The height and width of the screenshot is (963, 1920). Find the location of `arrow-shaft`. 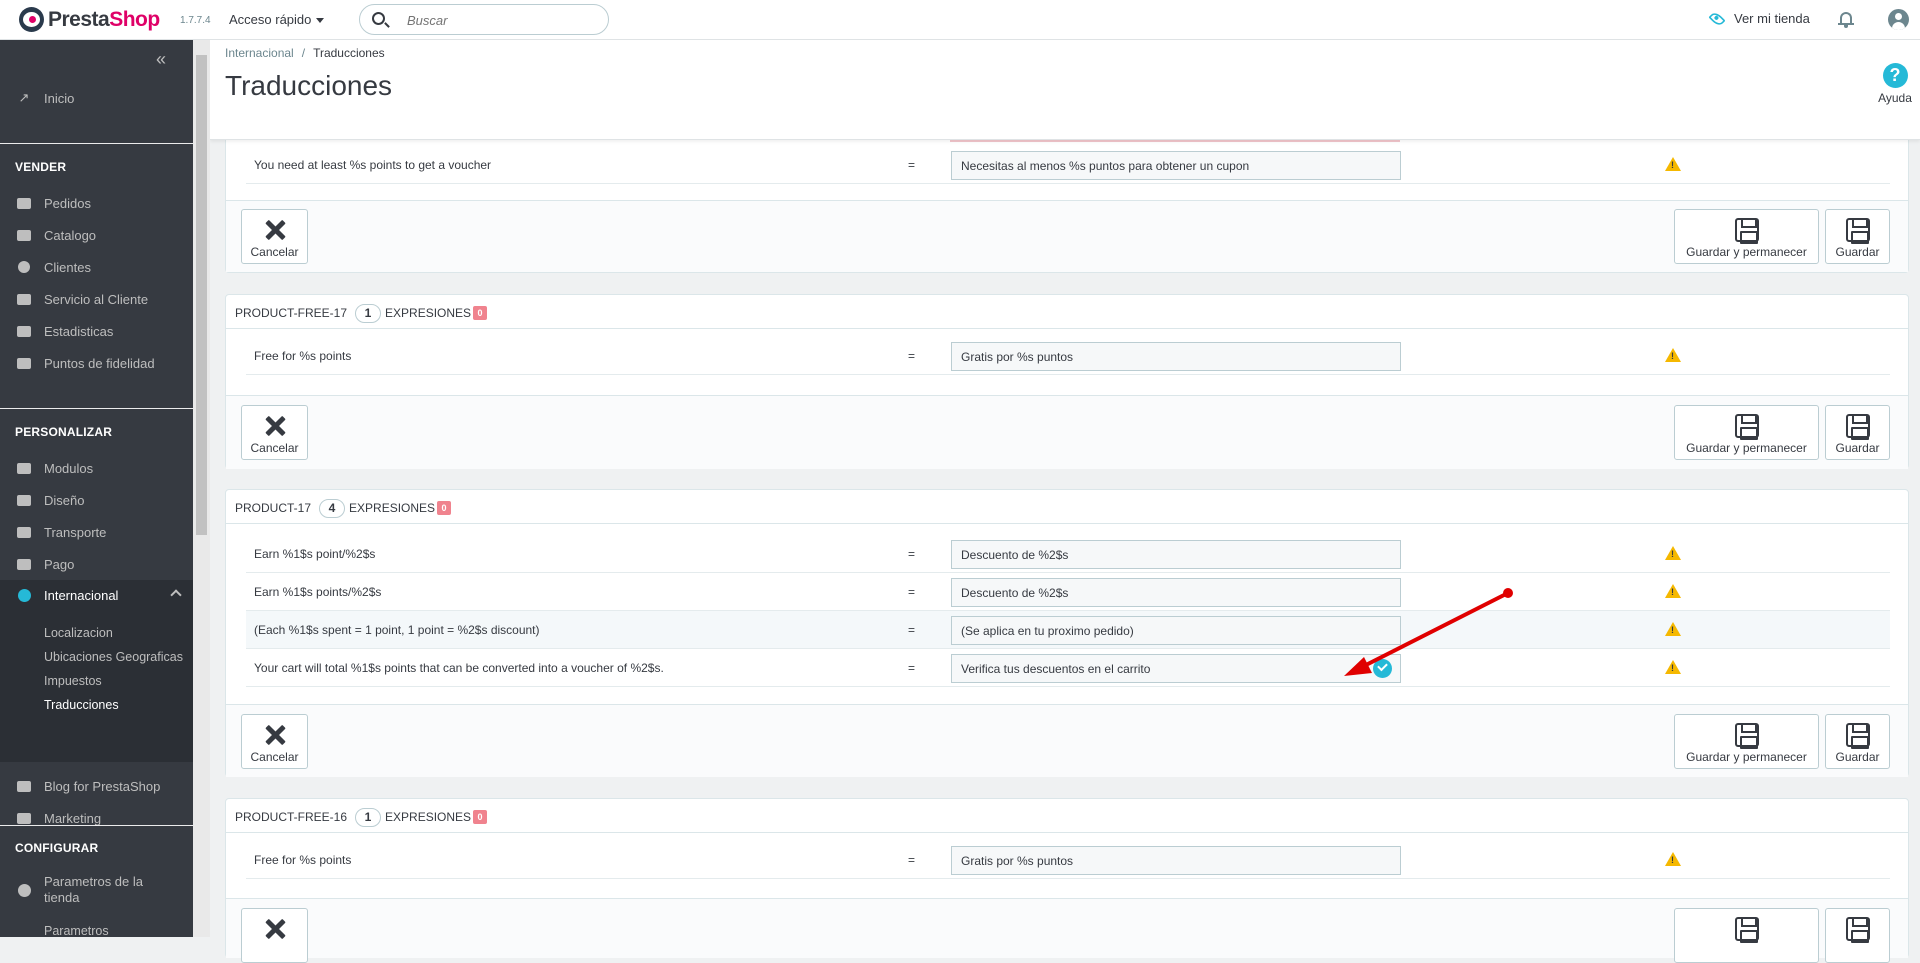

arrow-shaft is located at coordinates (1434, 630).